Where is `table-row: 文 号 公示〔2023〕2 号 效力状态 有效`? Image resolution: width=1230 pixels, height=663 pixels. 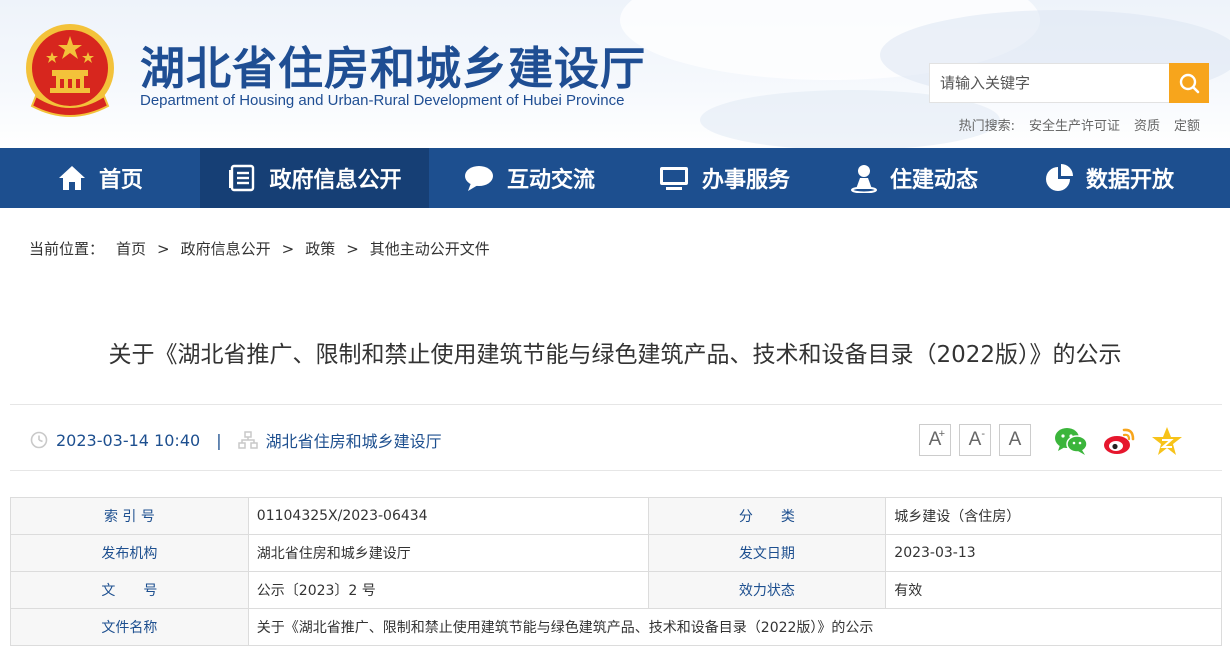
table-row: 文 号 公示〔2023〕2 号 效力状态 有效 is located at coordinates (616, 590).